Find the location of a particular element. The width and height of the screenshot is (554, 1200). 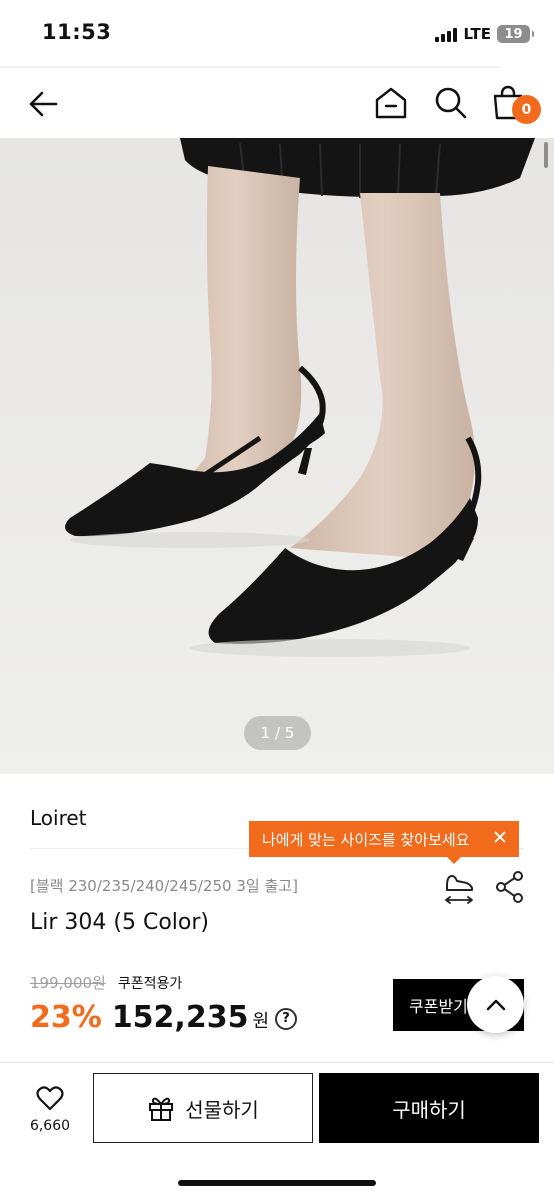

search-button is located at coordinates (451, 103).